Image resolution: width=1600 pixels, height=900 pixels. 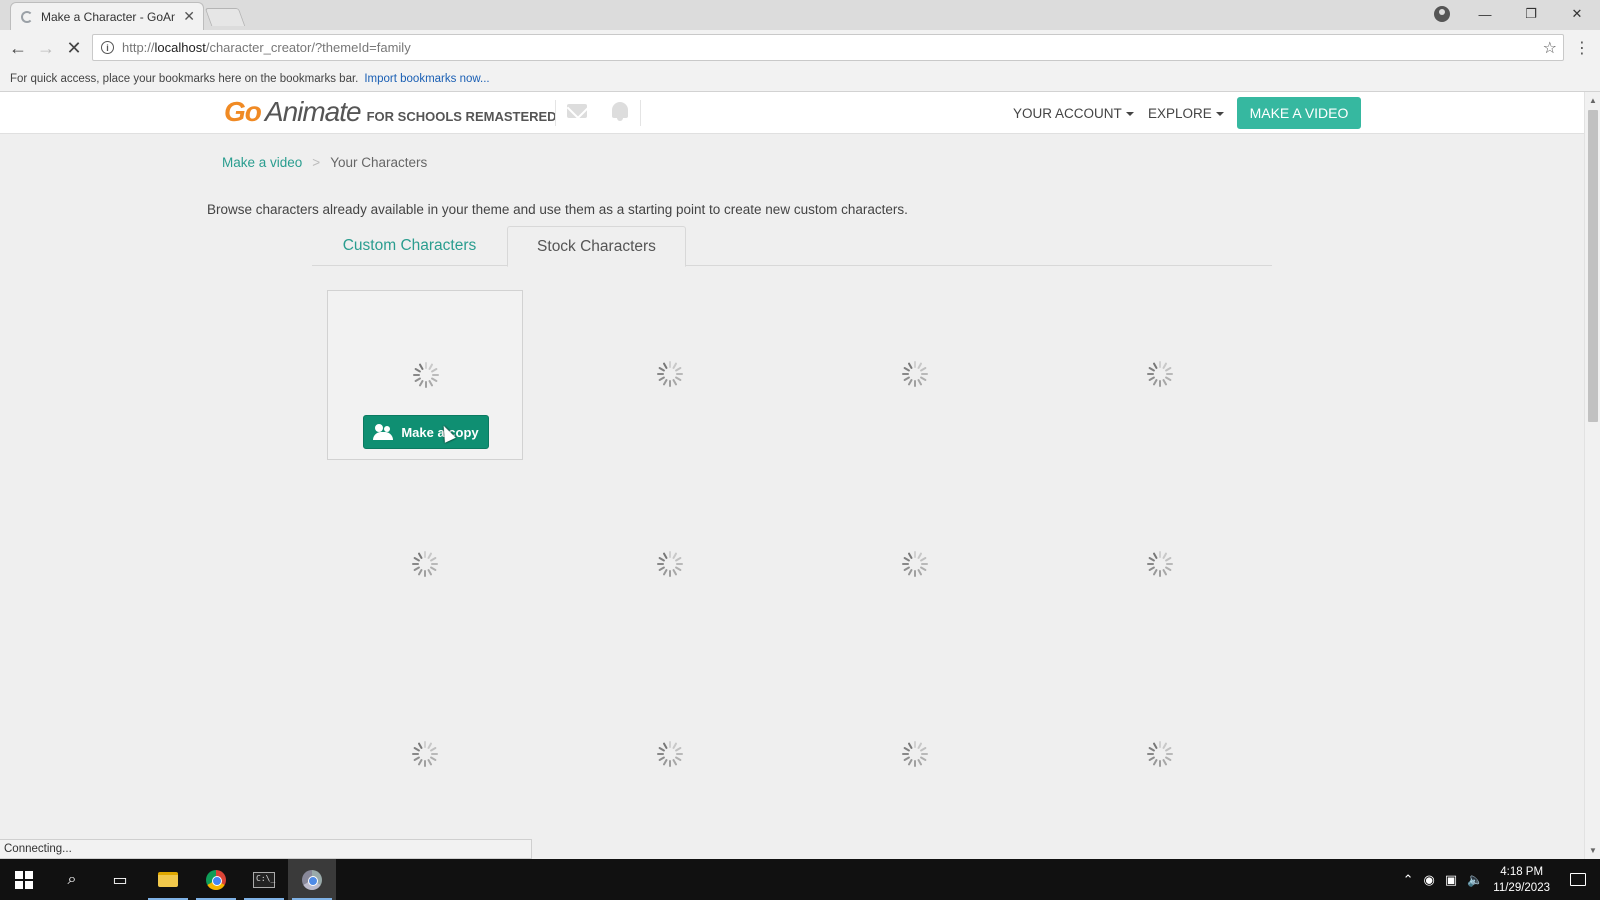 What do you see at coordinates (107, 47) in the screenshot?
I see `site-info-icon: i` at bounding box center [107, 47].